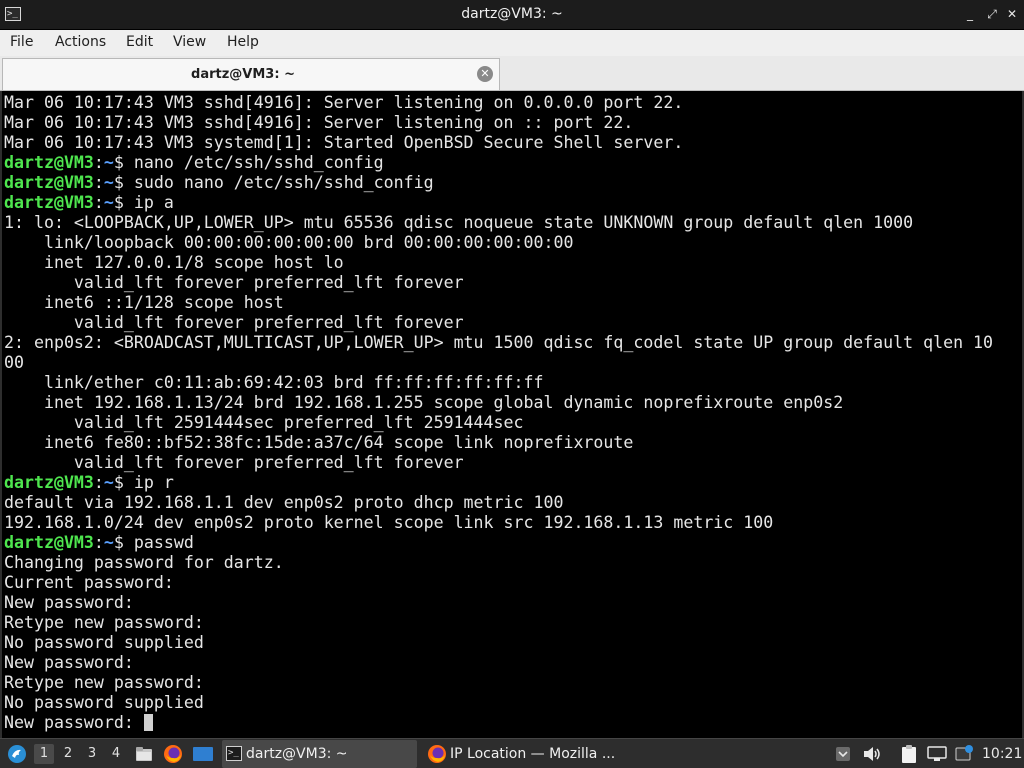 Image resolution: width=1024 pixels, height=768 pixels. What do you see at coordinates (512, 73) in the screenshot?
I see `tab-bar: dartz@VM3: ~ ✕` at bounding box center [512, 73].